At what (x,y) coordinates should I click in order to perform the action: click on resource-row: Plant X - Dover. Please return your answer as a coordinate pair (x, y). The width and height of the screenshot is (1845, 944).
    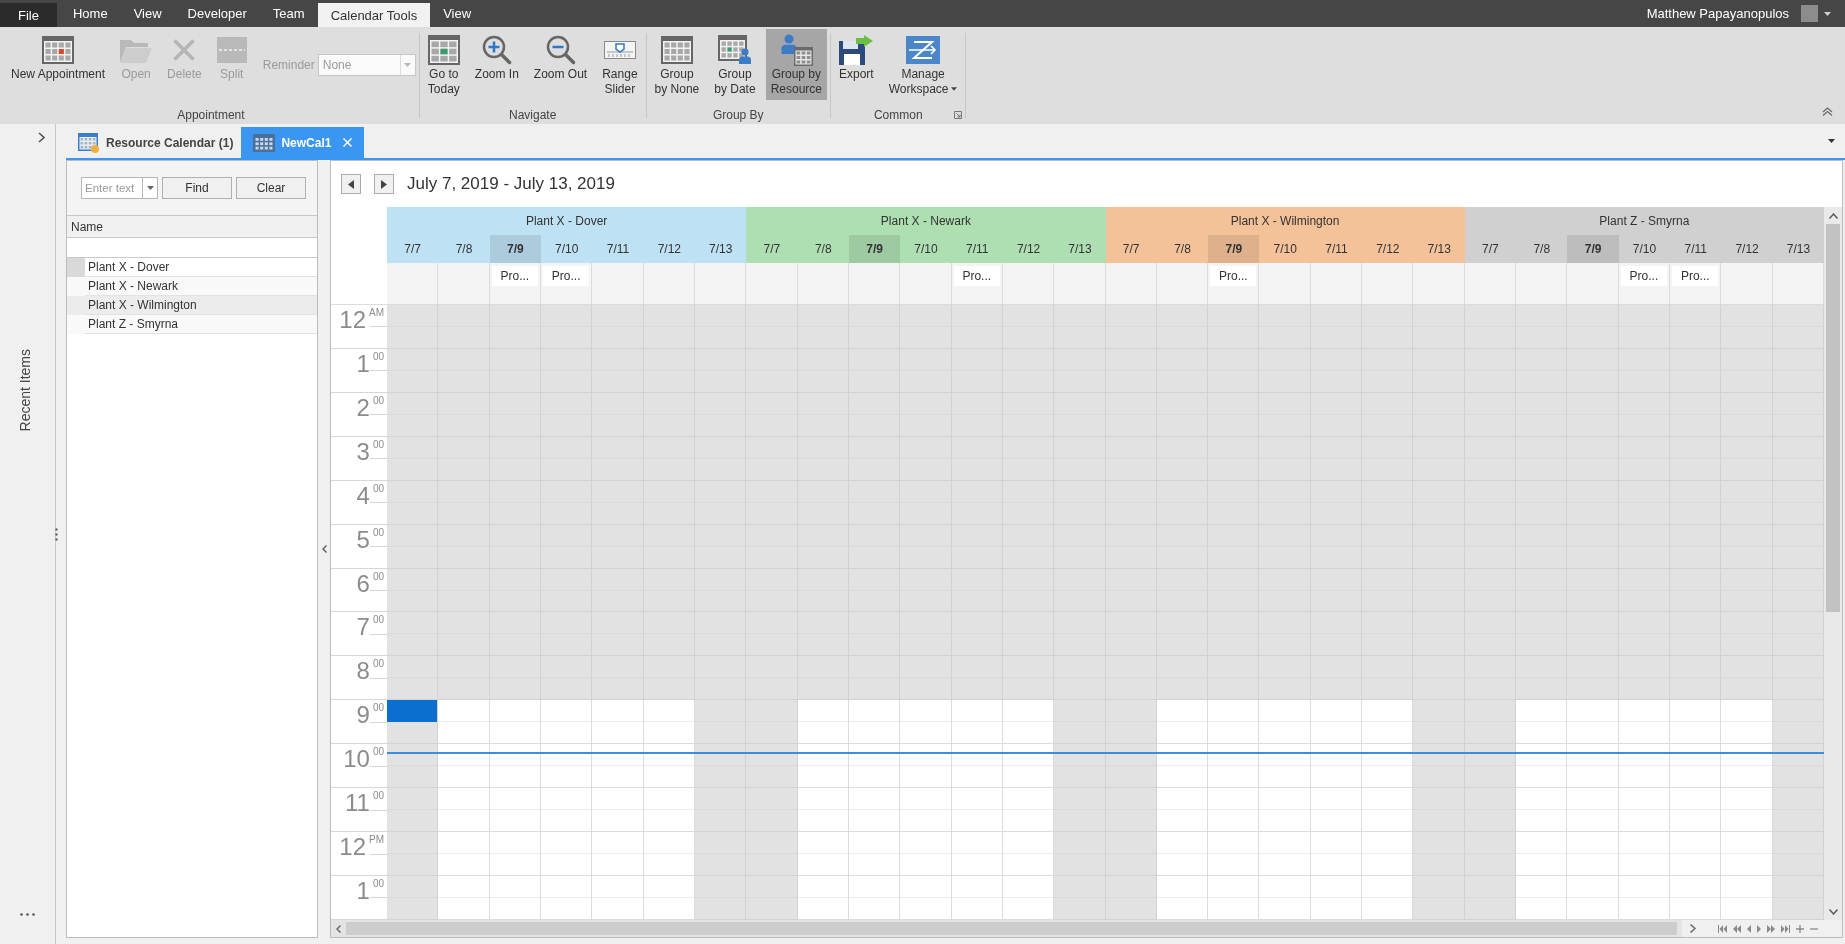
    Looking at the image, I should click on (192, 267).